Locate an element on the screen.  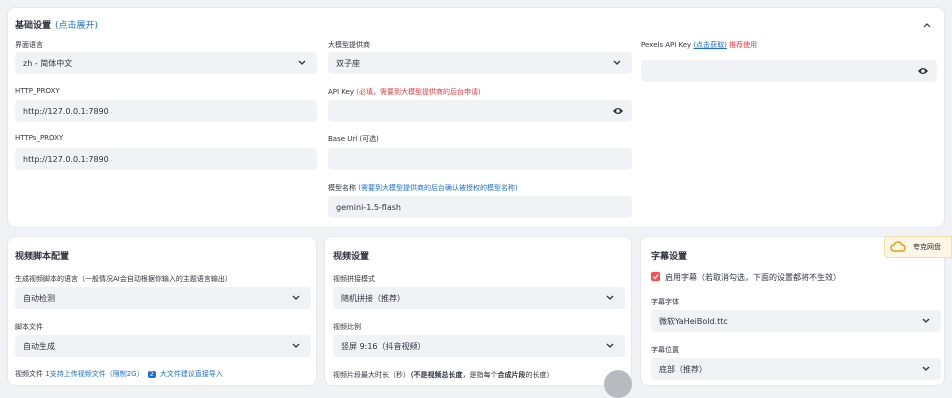
subtitle-font-label: 字幕字体 is located at coordinates (665, 302).